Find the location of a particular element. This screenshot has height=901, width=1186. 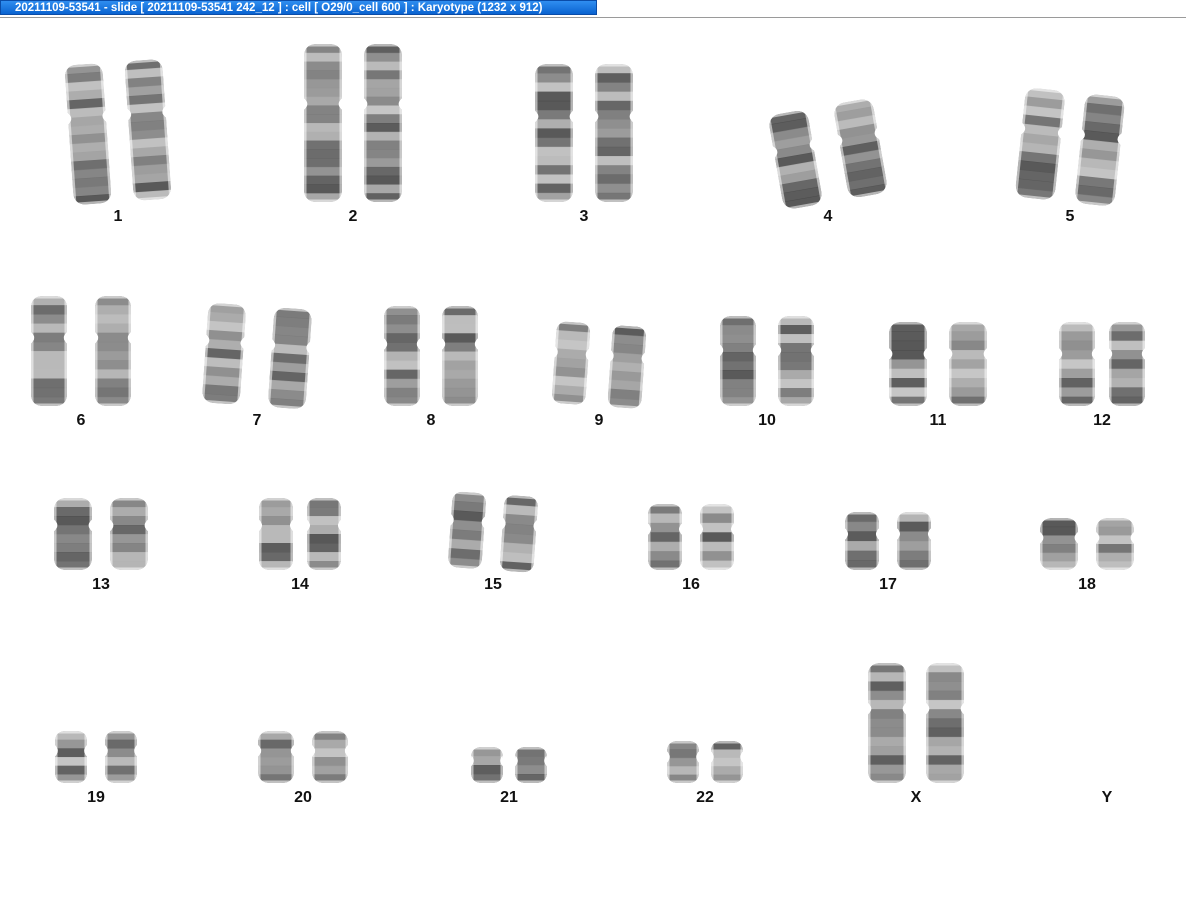

chromosome-label: 1 is located at coordinates (118, 216).